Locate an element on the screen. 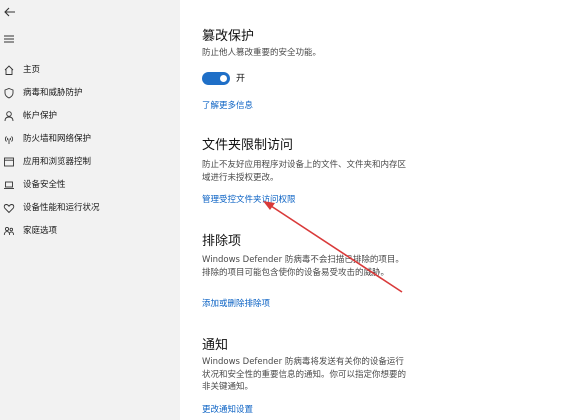  sidebar-item-label: 应用和浏览器控制 is located at coordinates (57, 162).